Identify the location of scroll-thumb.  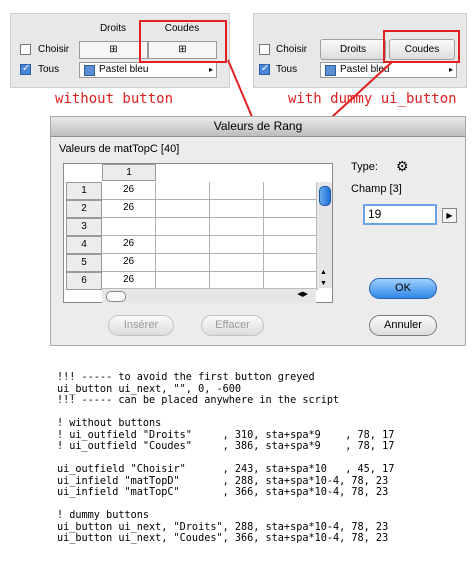
(325, 196).